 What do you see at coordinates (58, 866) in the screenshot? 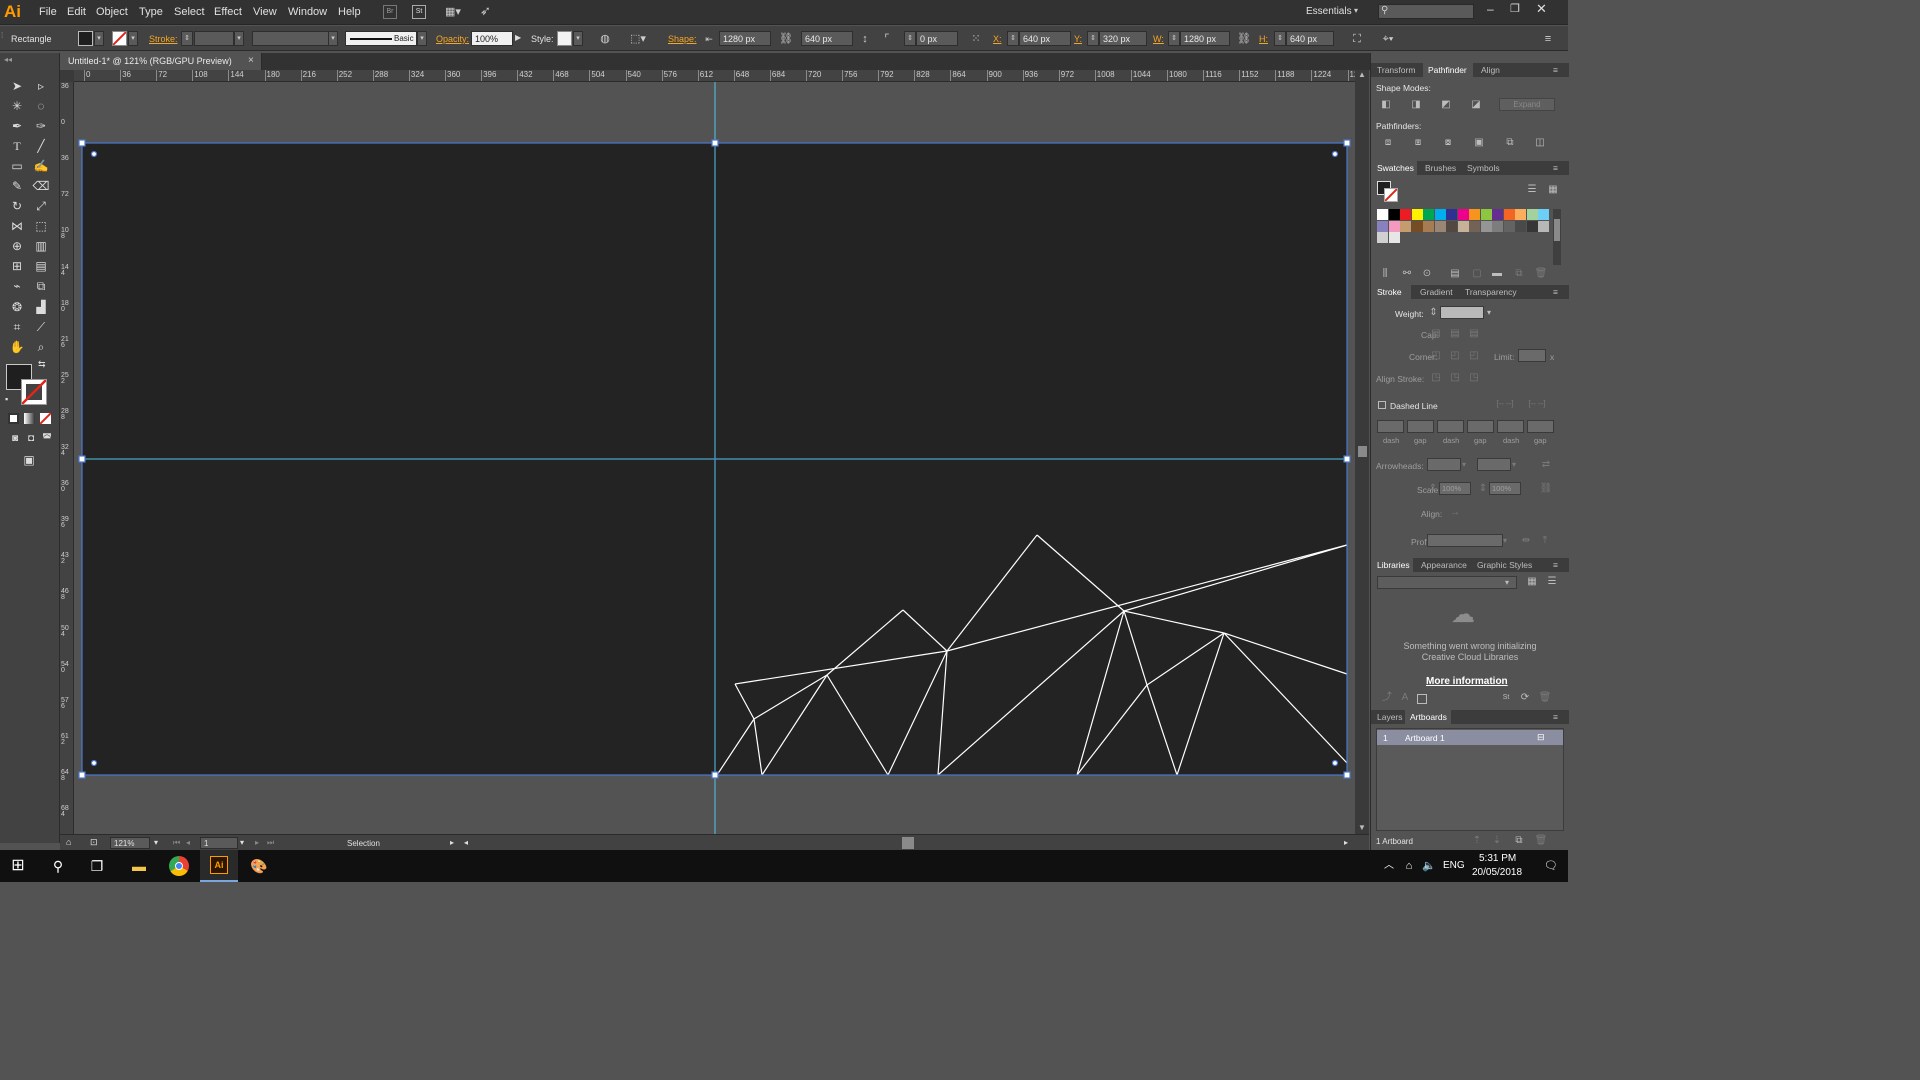
I see `search-icon: ⚲` at bounding box center [58, 866].